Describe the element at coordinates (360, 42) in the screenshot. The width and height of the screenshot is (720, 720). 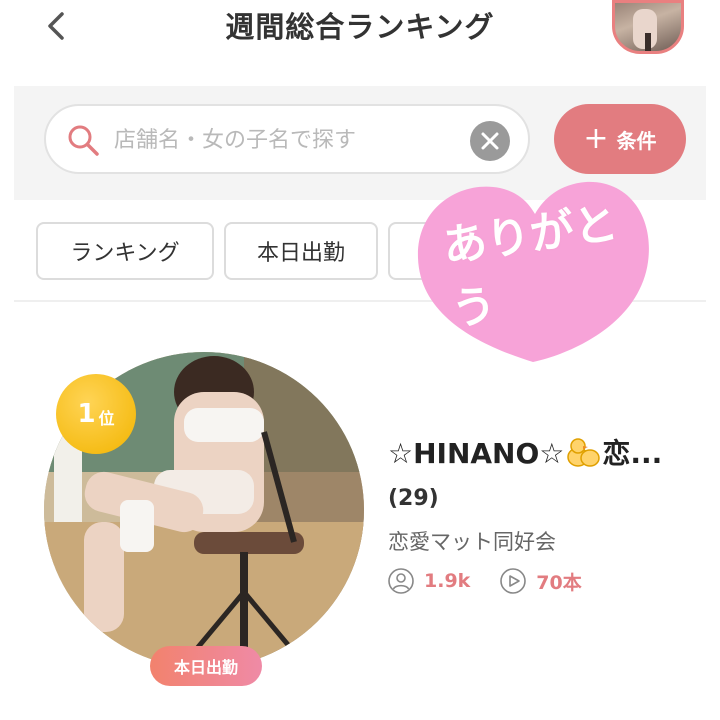
I see `header: 週間総合ランキング` at that location.